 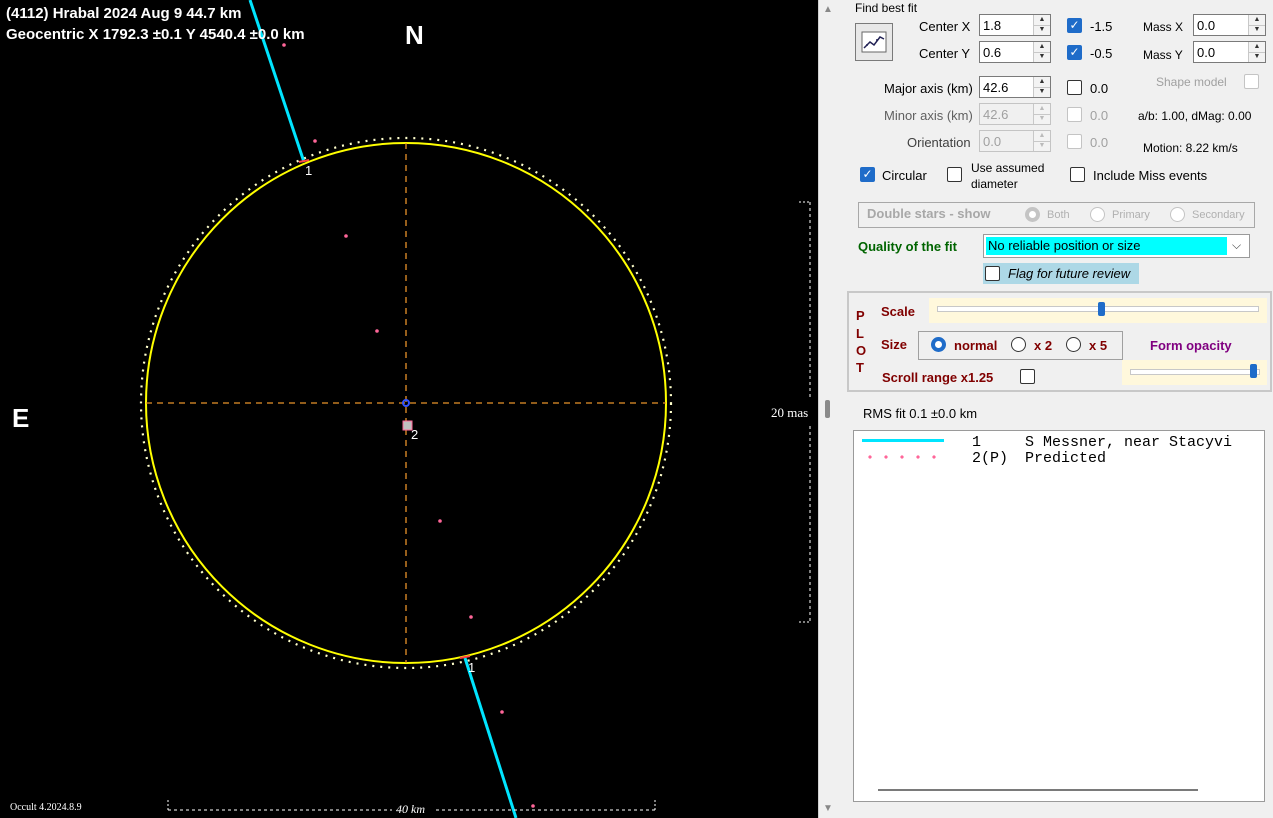 What do you see at coordinates (490, 737) in the screenshot?
I see `chord-1-bottom-line` at bounding box center [490, 737].